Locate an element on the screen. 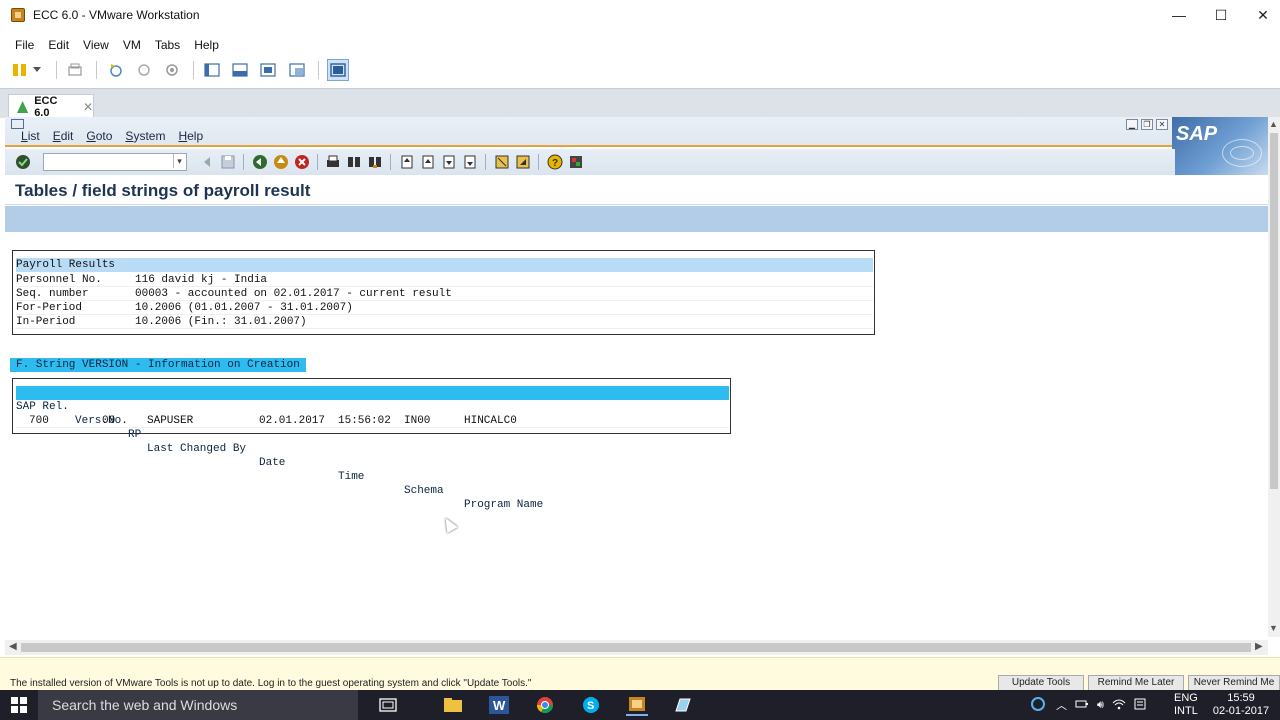 This screenshot has width=1280, height=720. print-icon is located at coordinates (333, 162).